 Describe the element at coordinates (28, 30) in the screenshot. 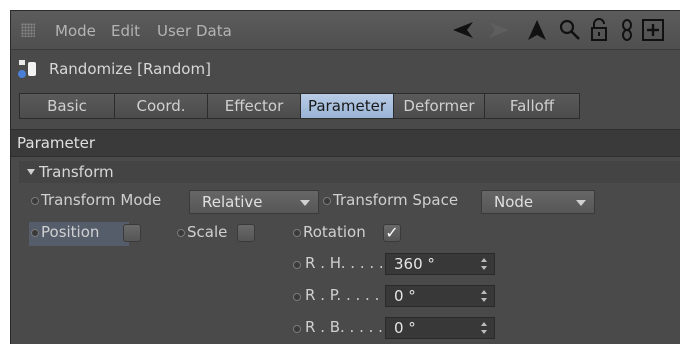

I see `grip-icon` at that location.